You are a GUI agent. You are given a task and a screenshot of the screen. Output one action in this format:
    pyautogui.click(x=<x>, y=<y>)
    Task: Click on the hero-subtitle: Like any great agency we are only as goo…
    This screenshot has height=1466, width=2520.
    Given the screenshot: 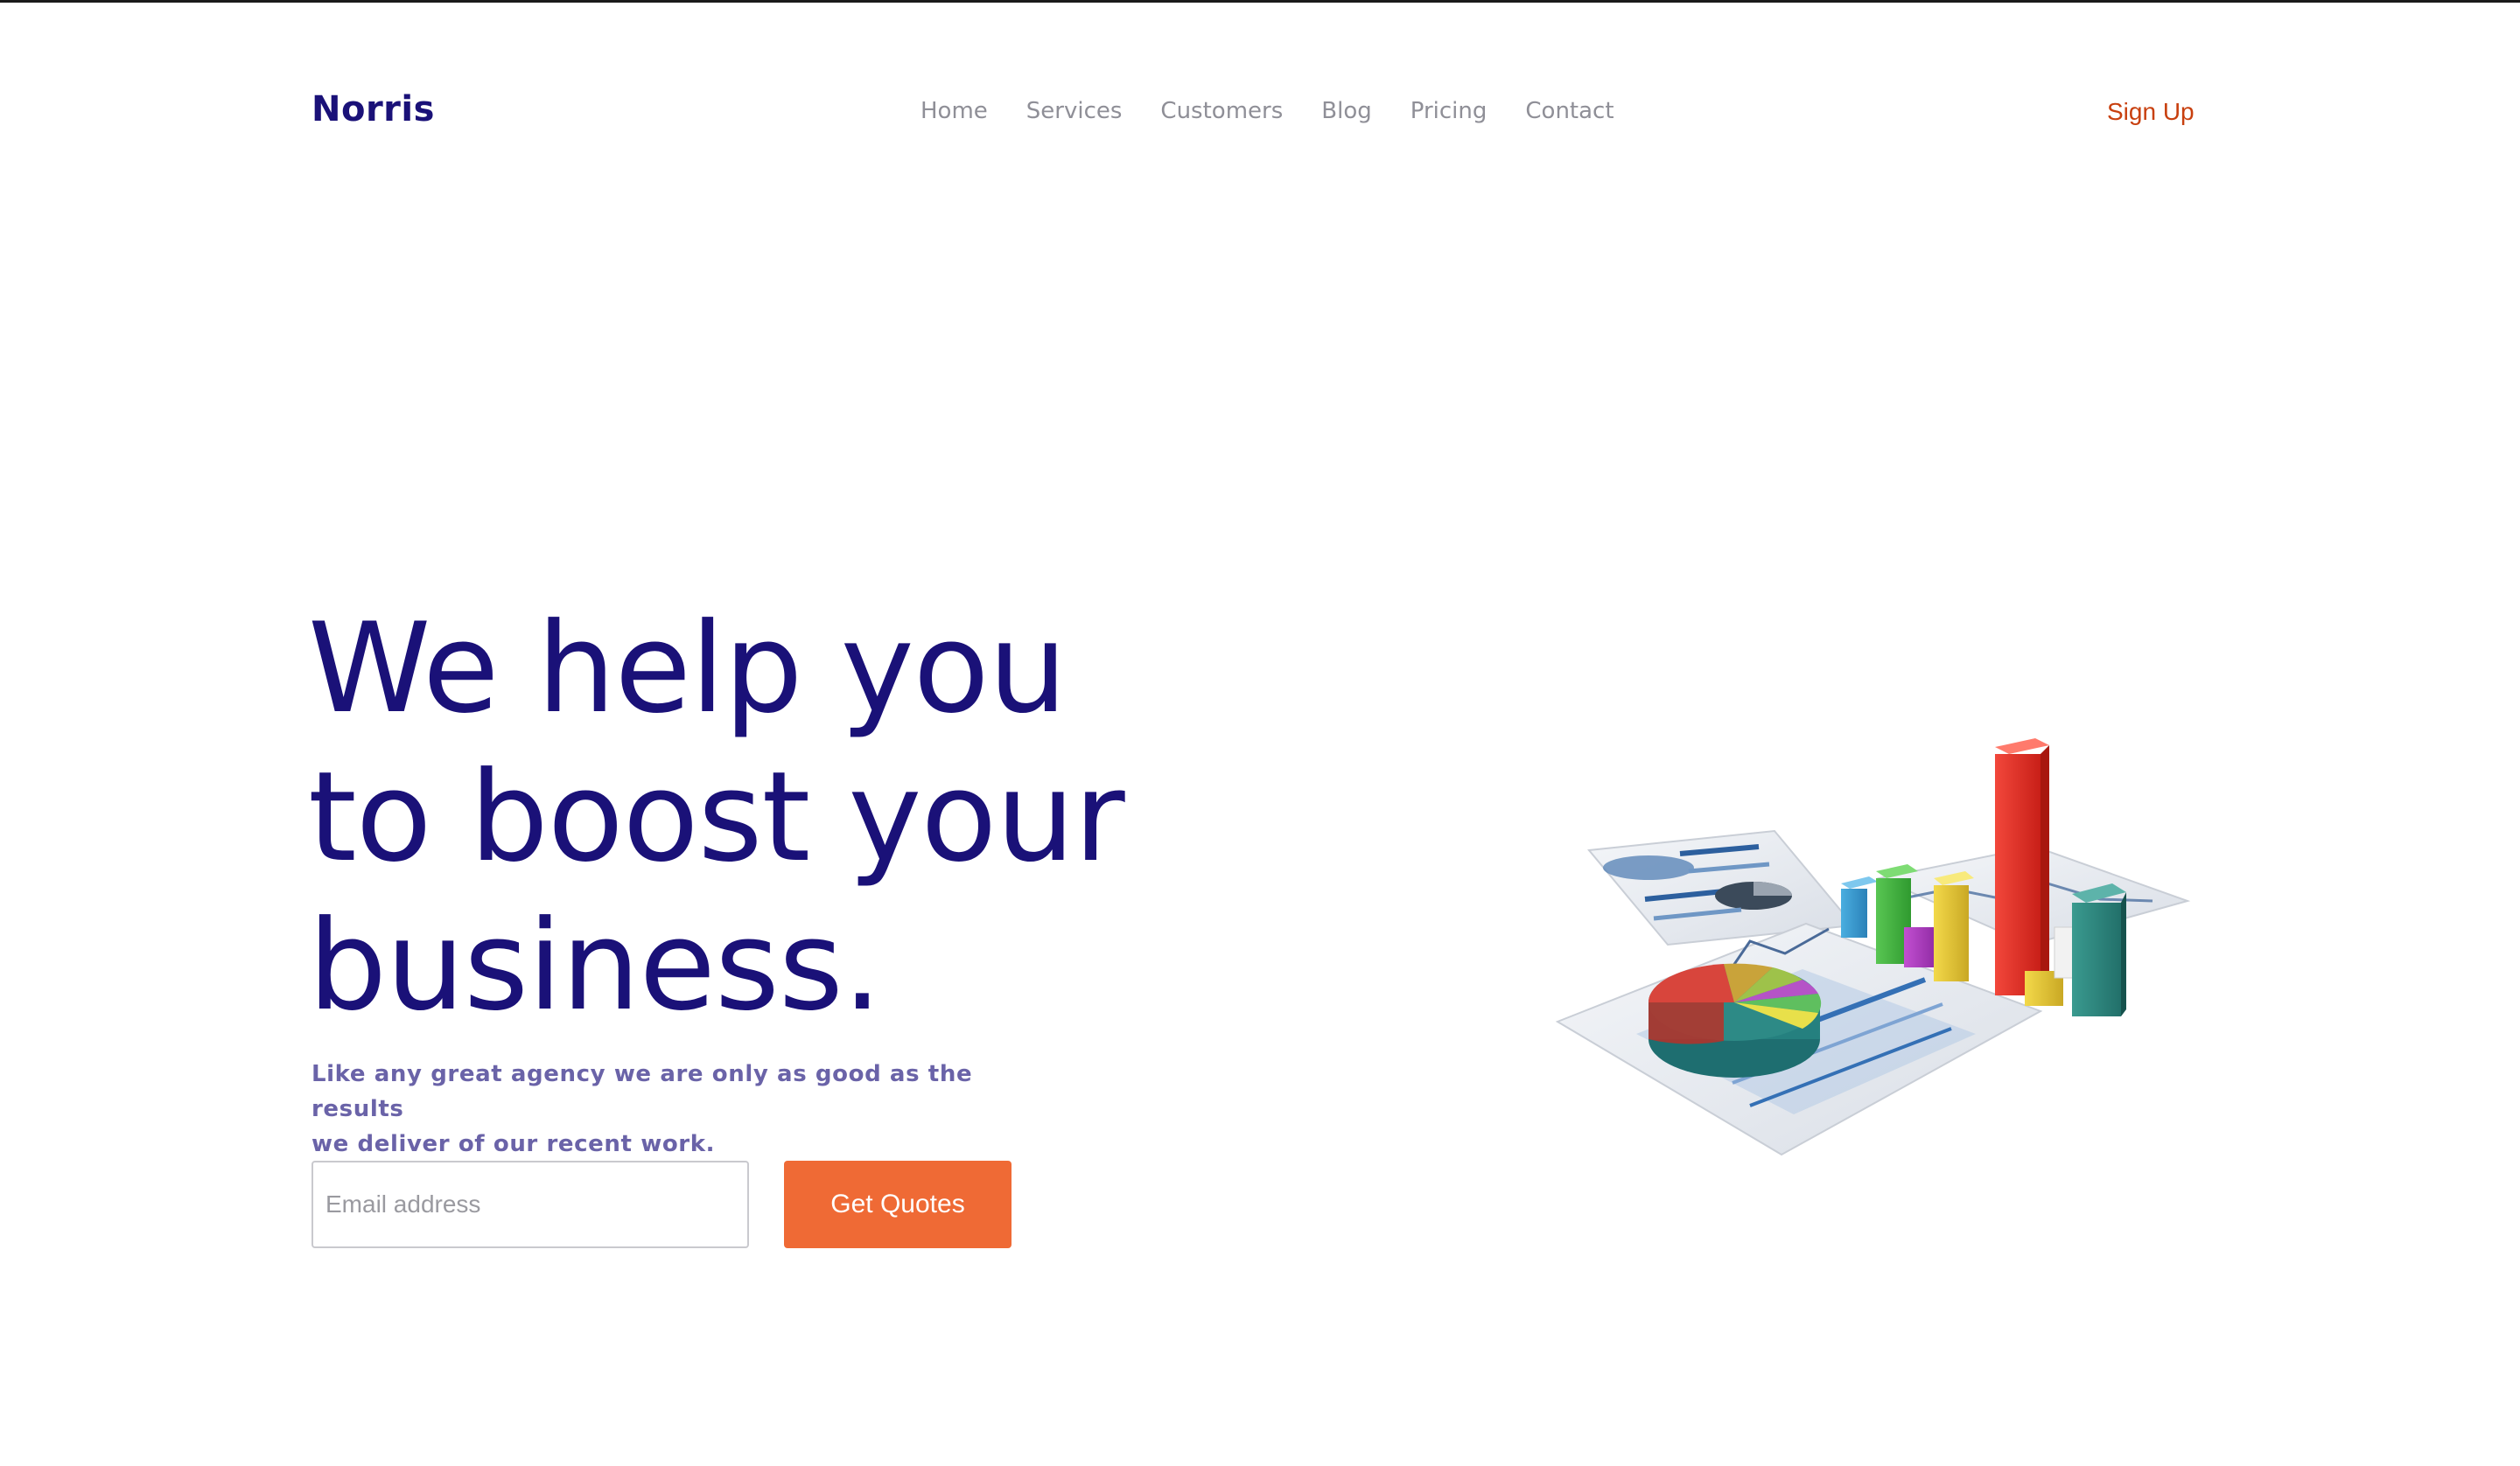 What is the action you would take?
    pyautogui.click(x=662, y=1109)
    